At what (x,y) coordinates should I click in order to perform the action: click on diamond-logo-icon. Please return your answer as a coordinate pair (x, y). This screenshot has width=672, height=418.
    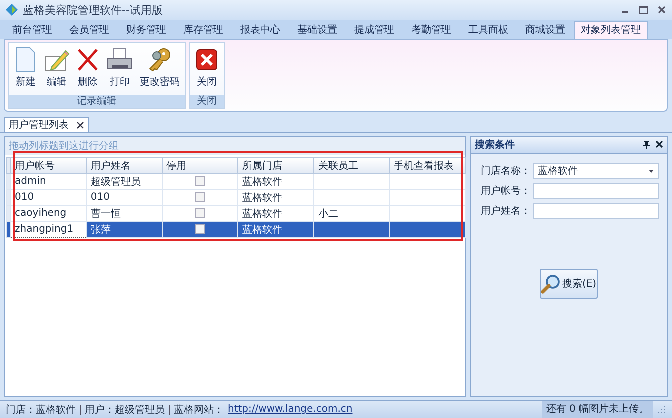
    Looking at the image, I should click on (12, 10).